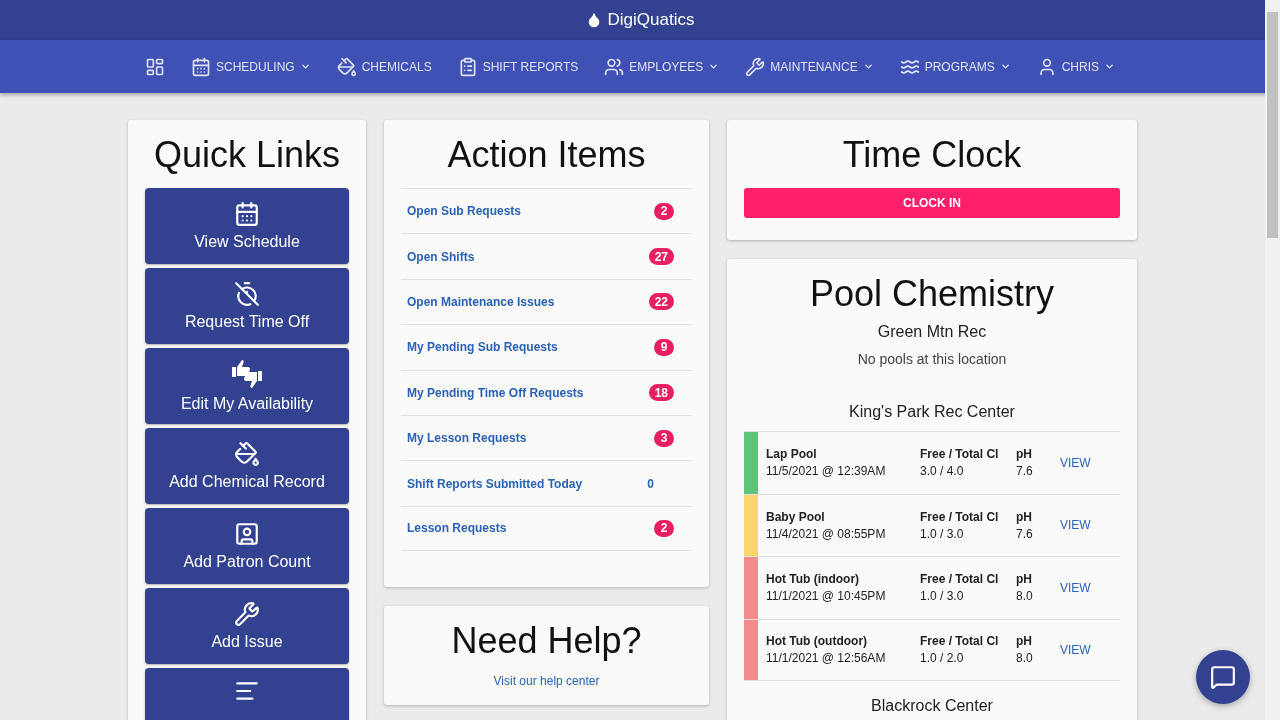  What do you see at coordinates (247, 374) in the screenshot?
I see `thumbs-up-down-icon` at bounding box center [247, 374].